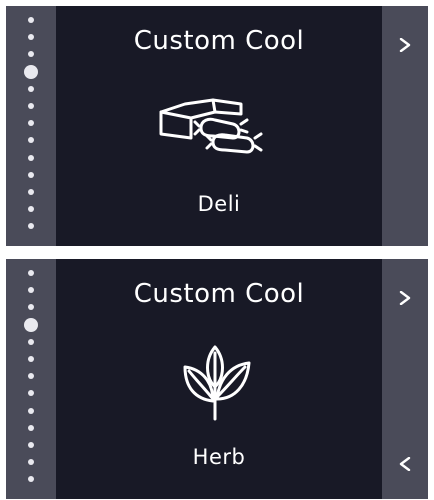 The width and height of the screenshot is (434, 500). Describe the element at coordinates (219, 204) in the screenshot. I see `mode-label: Deli` at that location.